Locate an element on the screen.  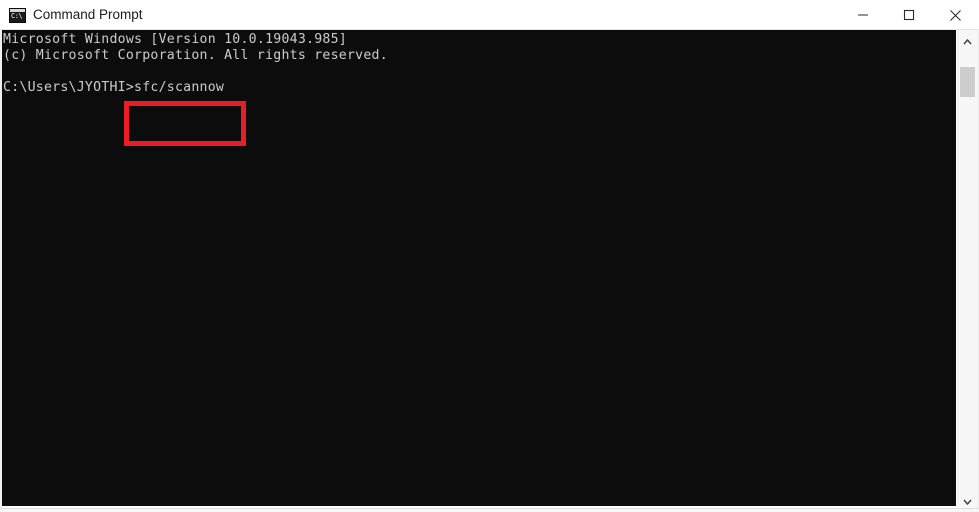
chevron-up-icon is located at coordinates (967, 41).